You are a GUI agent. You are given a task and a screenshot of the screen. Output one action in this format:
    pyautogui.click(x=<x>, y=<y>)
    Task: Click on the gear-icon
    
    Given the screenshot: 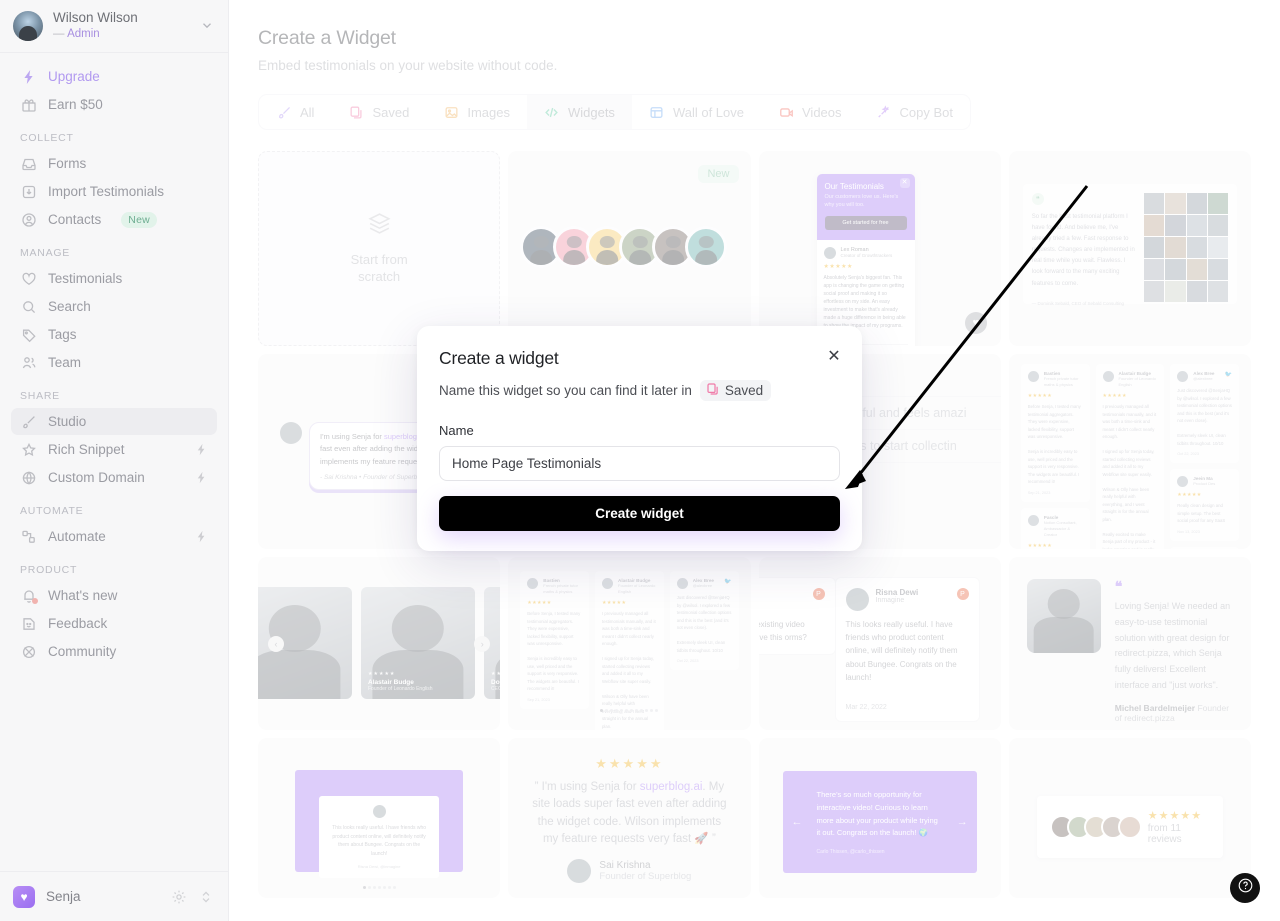 What is the action you would take?
    pyautogui.click(x=179, y=897)
    